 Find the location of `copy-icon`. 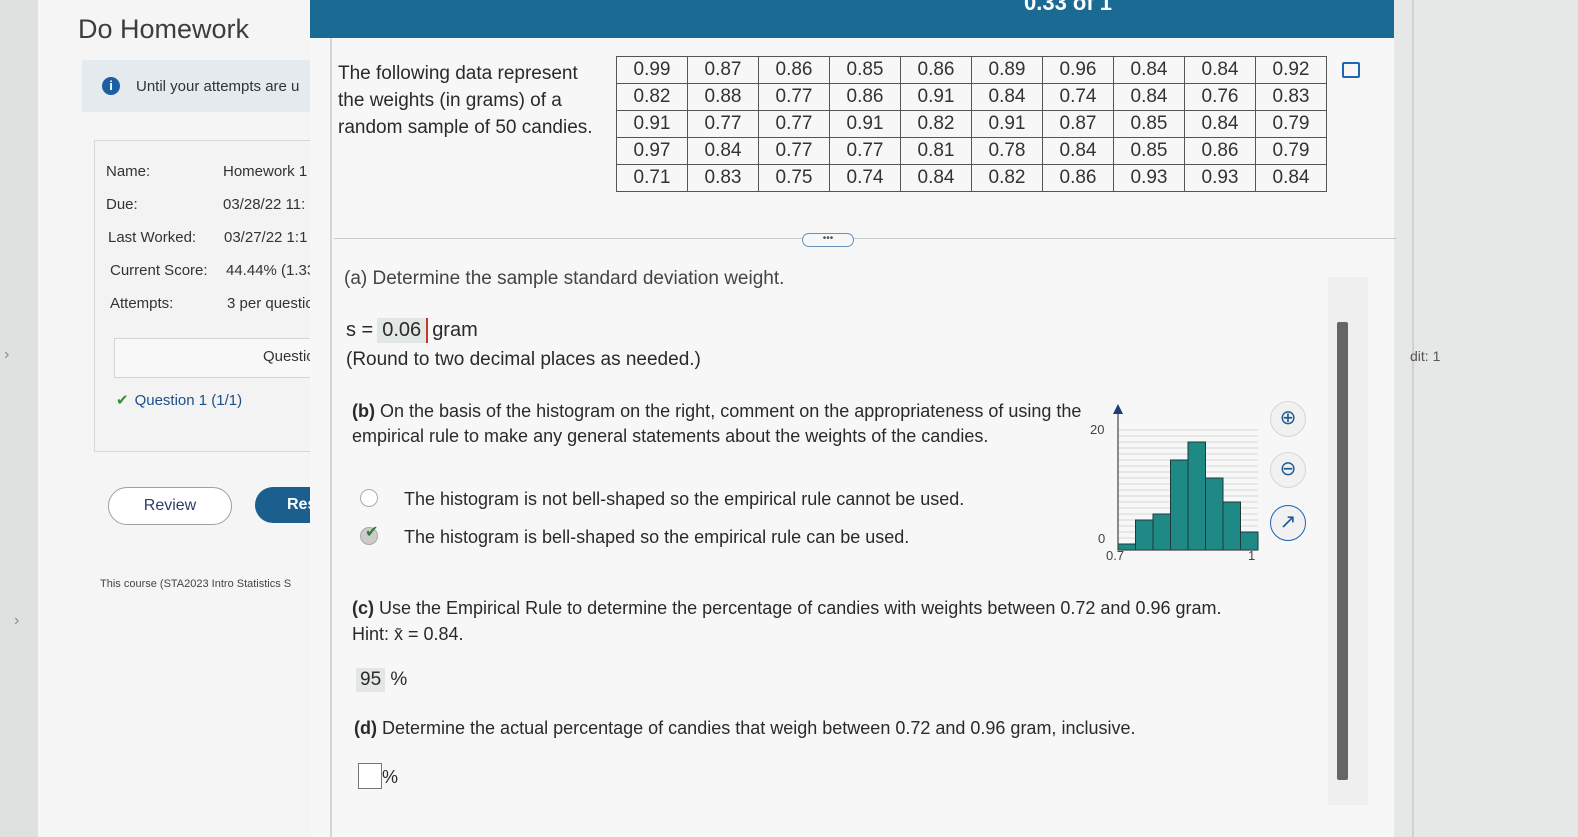

copy-icon is located at coordinates (1351, 70).